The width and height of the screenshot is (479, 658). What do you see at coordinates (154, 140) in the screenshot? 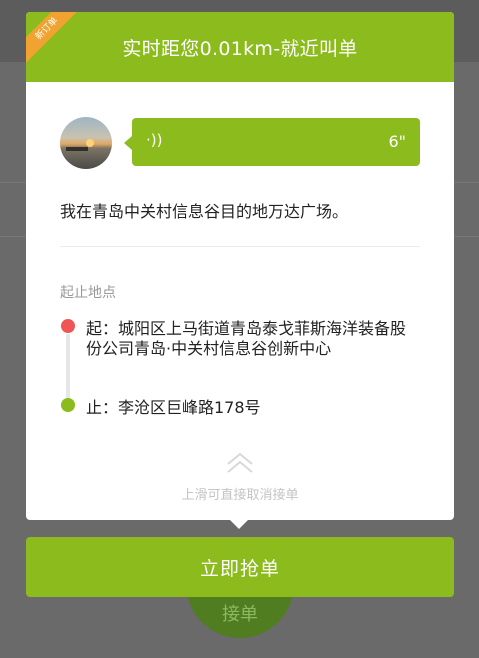
I see `voice-wave-icon: ·))` at bounding box center [154, 140].